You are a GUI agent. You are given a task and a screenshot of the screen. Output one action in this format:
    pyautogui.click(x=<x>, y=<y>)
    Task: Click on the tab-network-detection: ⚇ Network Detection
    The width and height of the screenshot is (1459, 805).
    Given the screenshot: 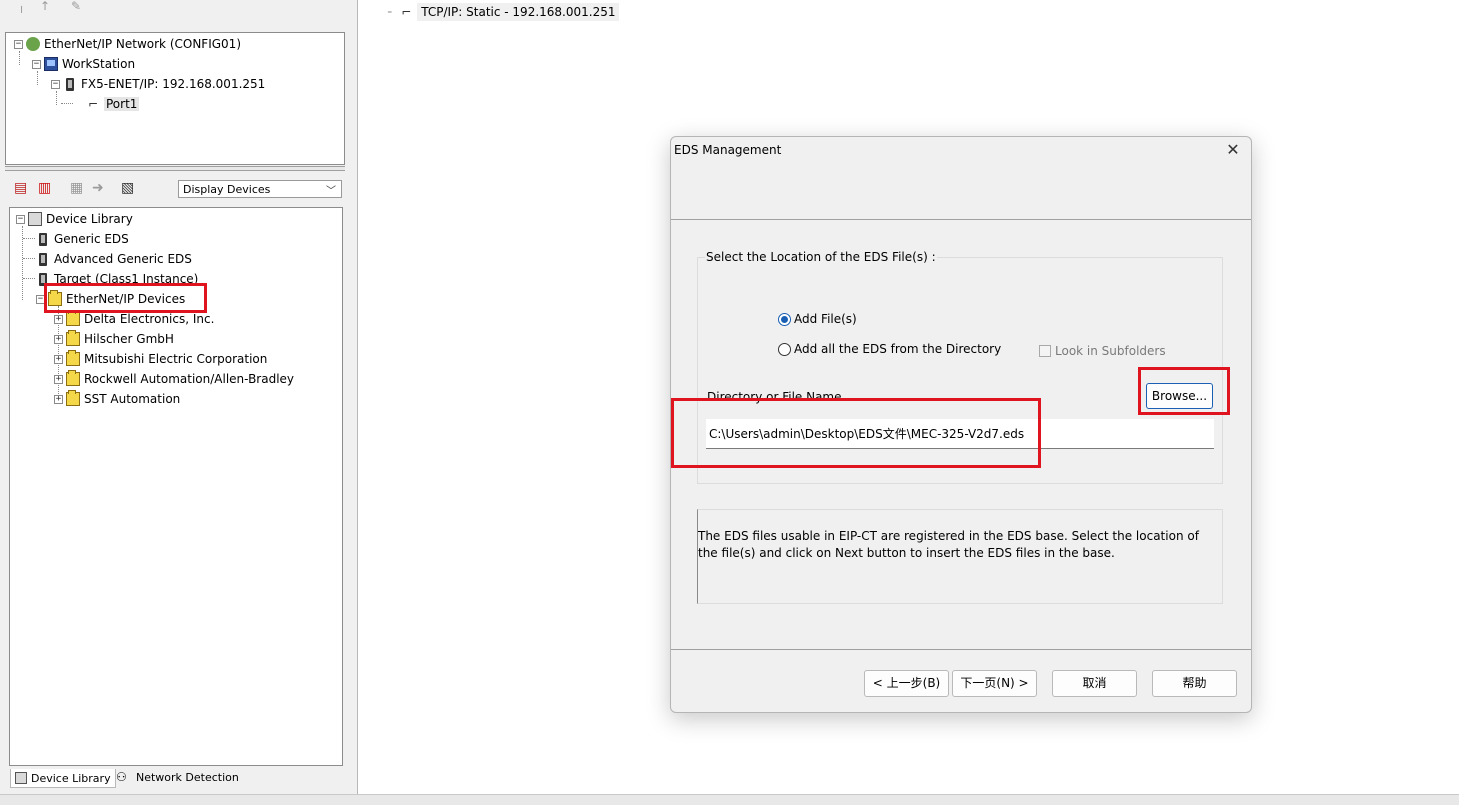 What is the action you would take?
    pyautogui.click(x=177, y=777)
    